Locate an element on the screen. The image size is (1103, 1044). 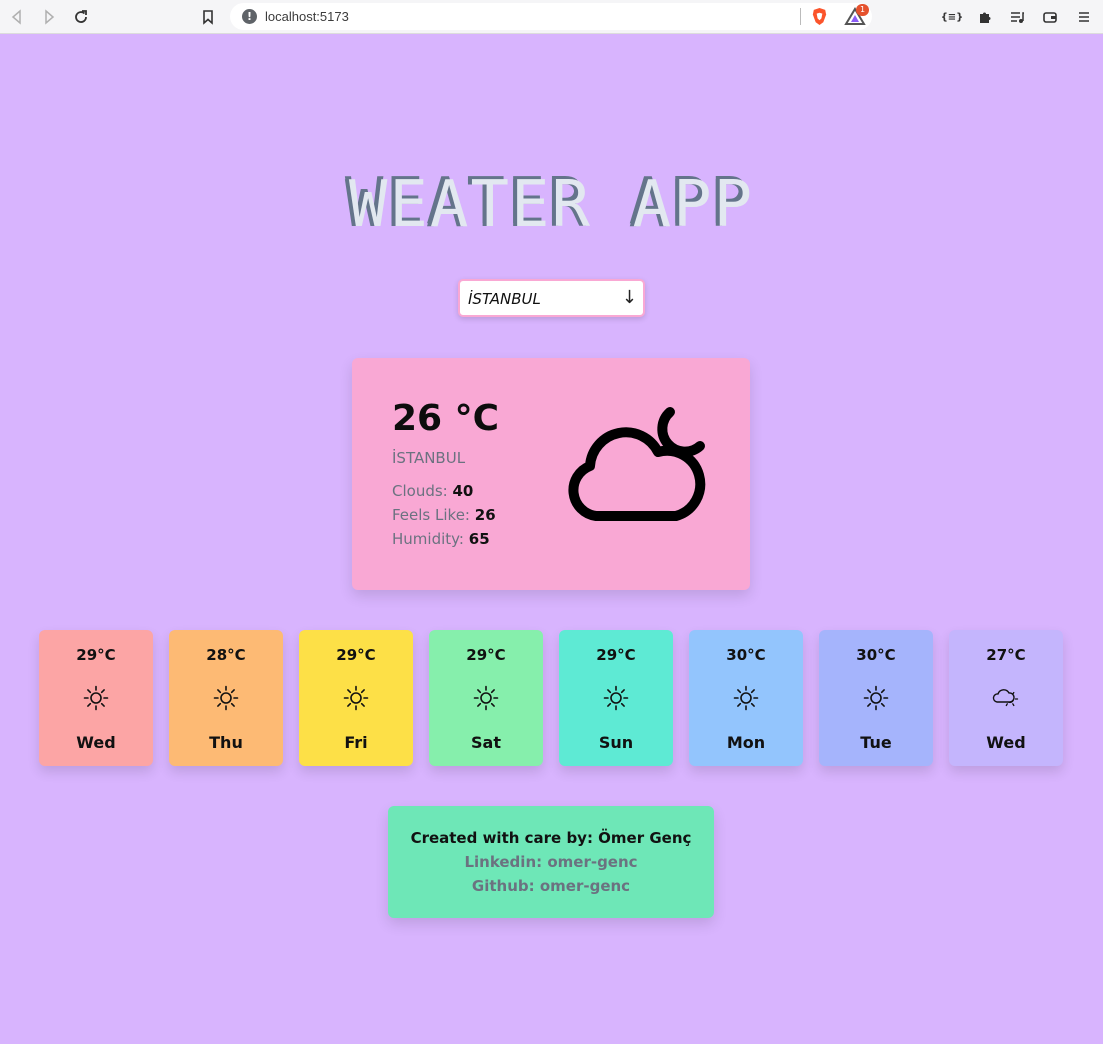
arrow-down-icon: ↓ is located at coordinates (629, 297).